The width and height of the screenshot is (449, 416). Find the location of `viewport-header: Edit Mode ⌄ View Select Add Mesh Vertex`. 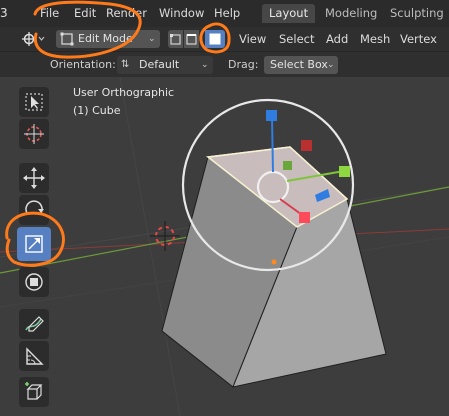

viewport-header: Edit Mode ⌄ View Select Add Mesh Vertex is located at coordinates (224, 39).